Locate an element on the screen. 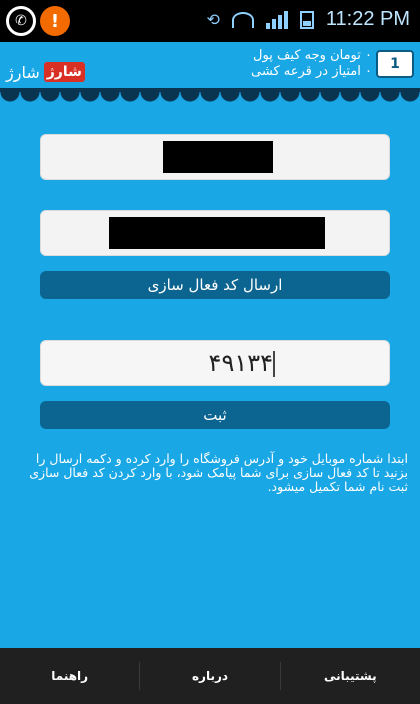 Image resolution: width=420 pixels, height=704 pixels. status-bar: ✆ ! ⟲ 11:22 PM is located at coordinates (210, 21).